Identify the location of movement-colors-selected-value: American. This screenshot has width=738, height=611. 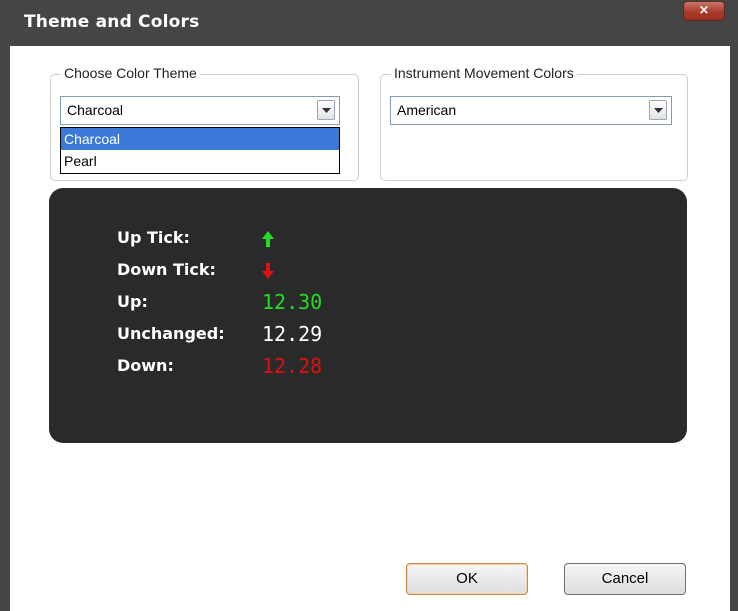
(427, 110).